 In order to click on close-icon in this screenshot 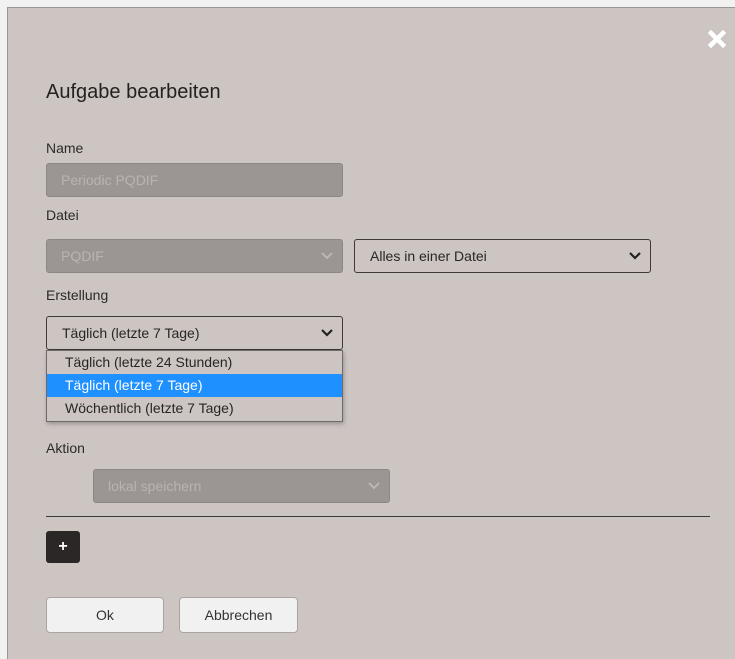, I will do `click(717, 39)`.